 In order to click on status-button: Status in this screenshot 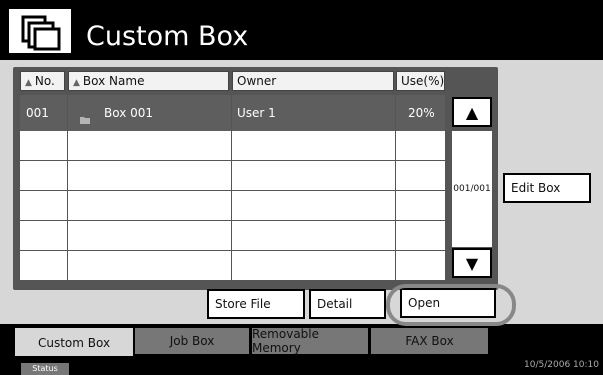, I will do `click(45, 369)`.